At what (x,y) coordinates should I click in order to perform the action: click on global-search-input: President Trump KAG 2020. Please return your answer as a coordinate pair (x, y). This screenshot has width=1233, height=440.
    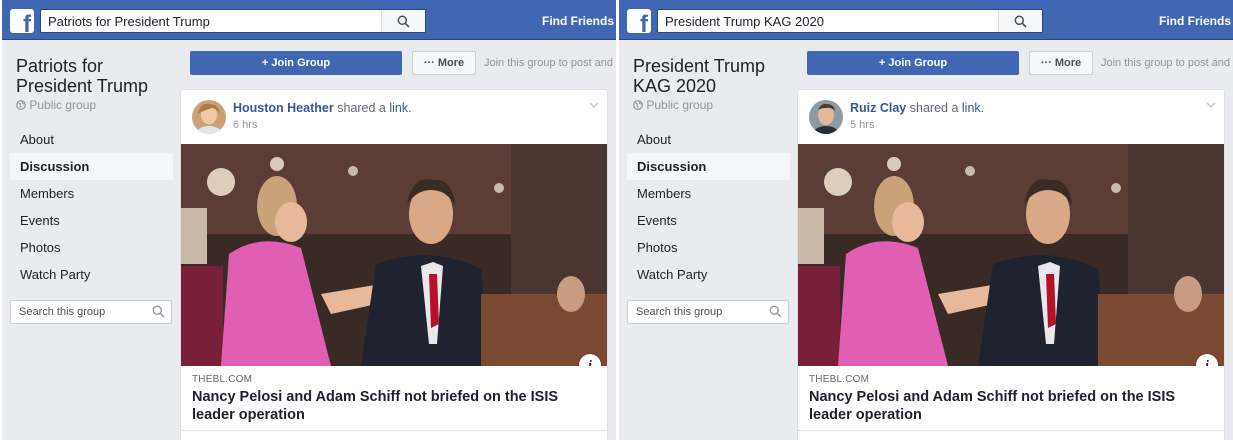
    Looking at the image, I should click on (850, 21).